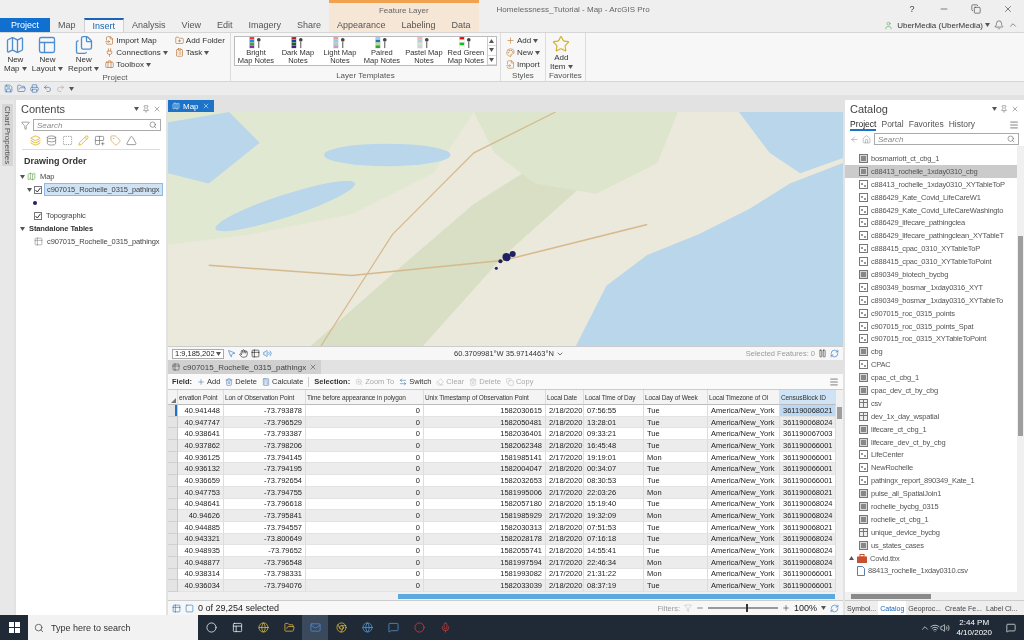 This screenshot has height=640, width=1024. Describe the element at coordinates (912, 9) in the screenshot. I see `help-button: ?` at that location.